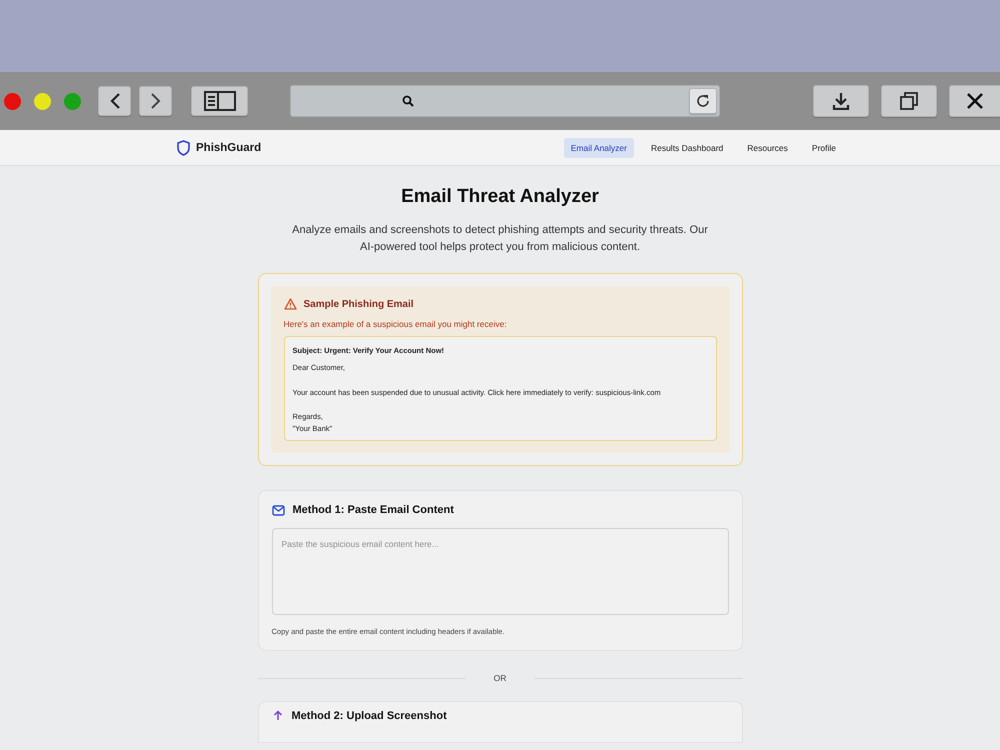  Describe the element at coordinates (278, 716) in the screenshot. I see `upload-icon` at that location.